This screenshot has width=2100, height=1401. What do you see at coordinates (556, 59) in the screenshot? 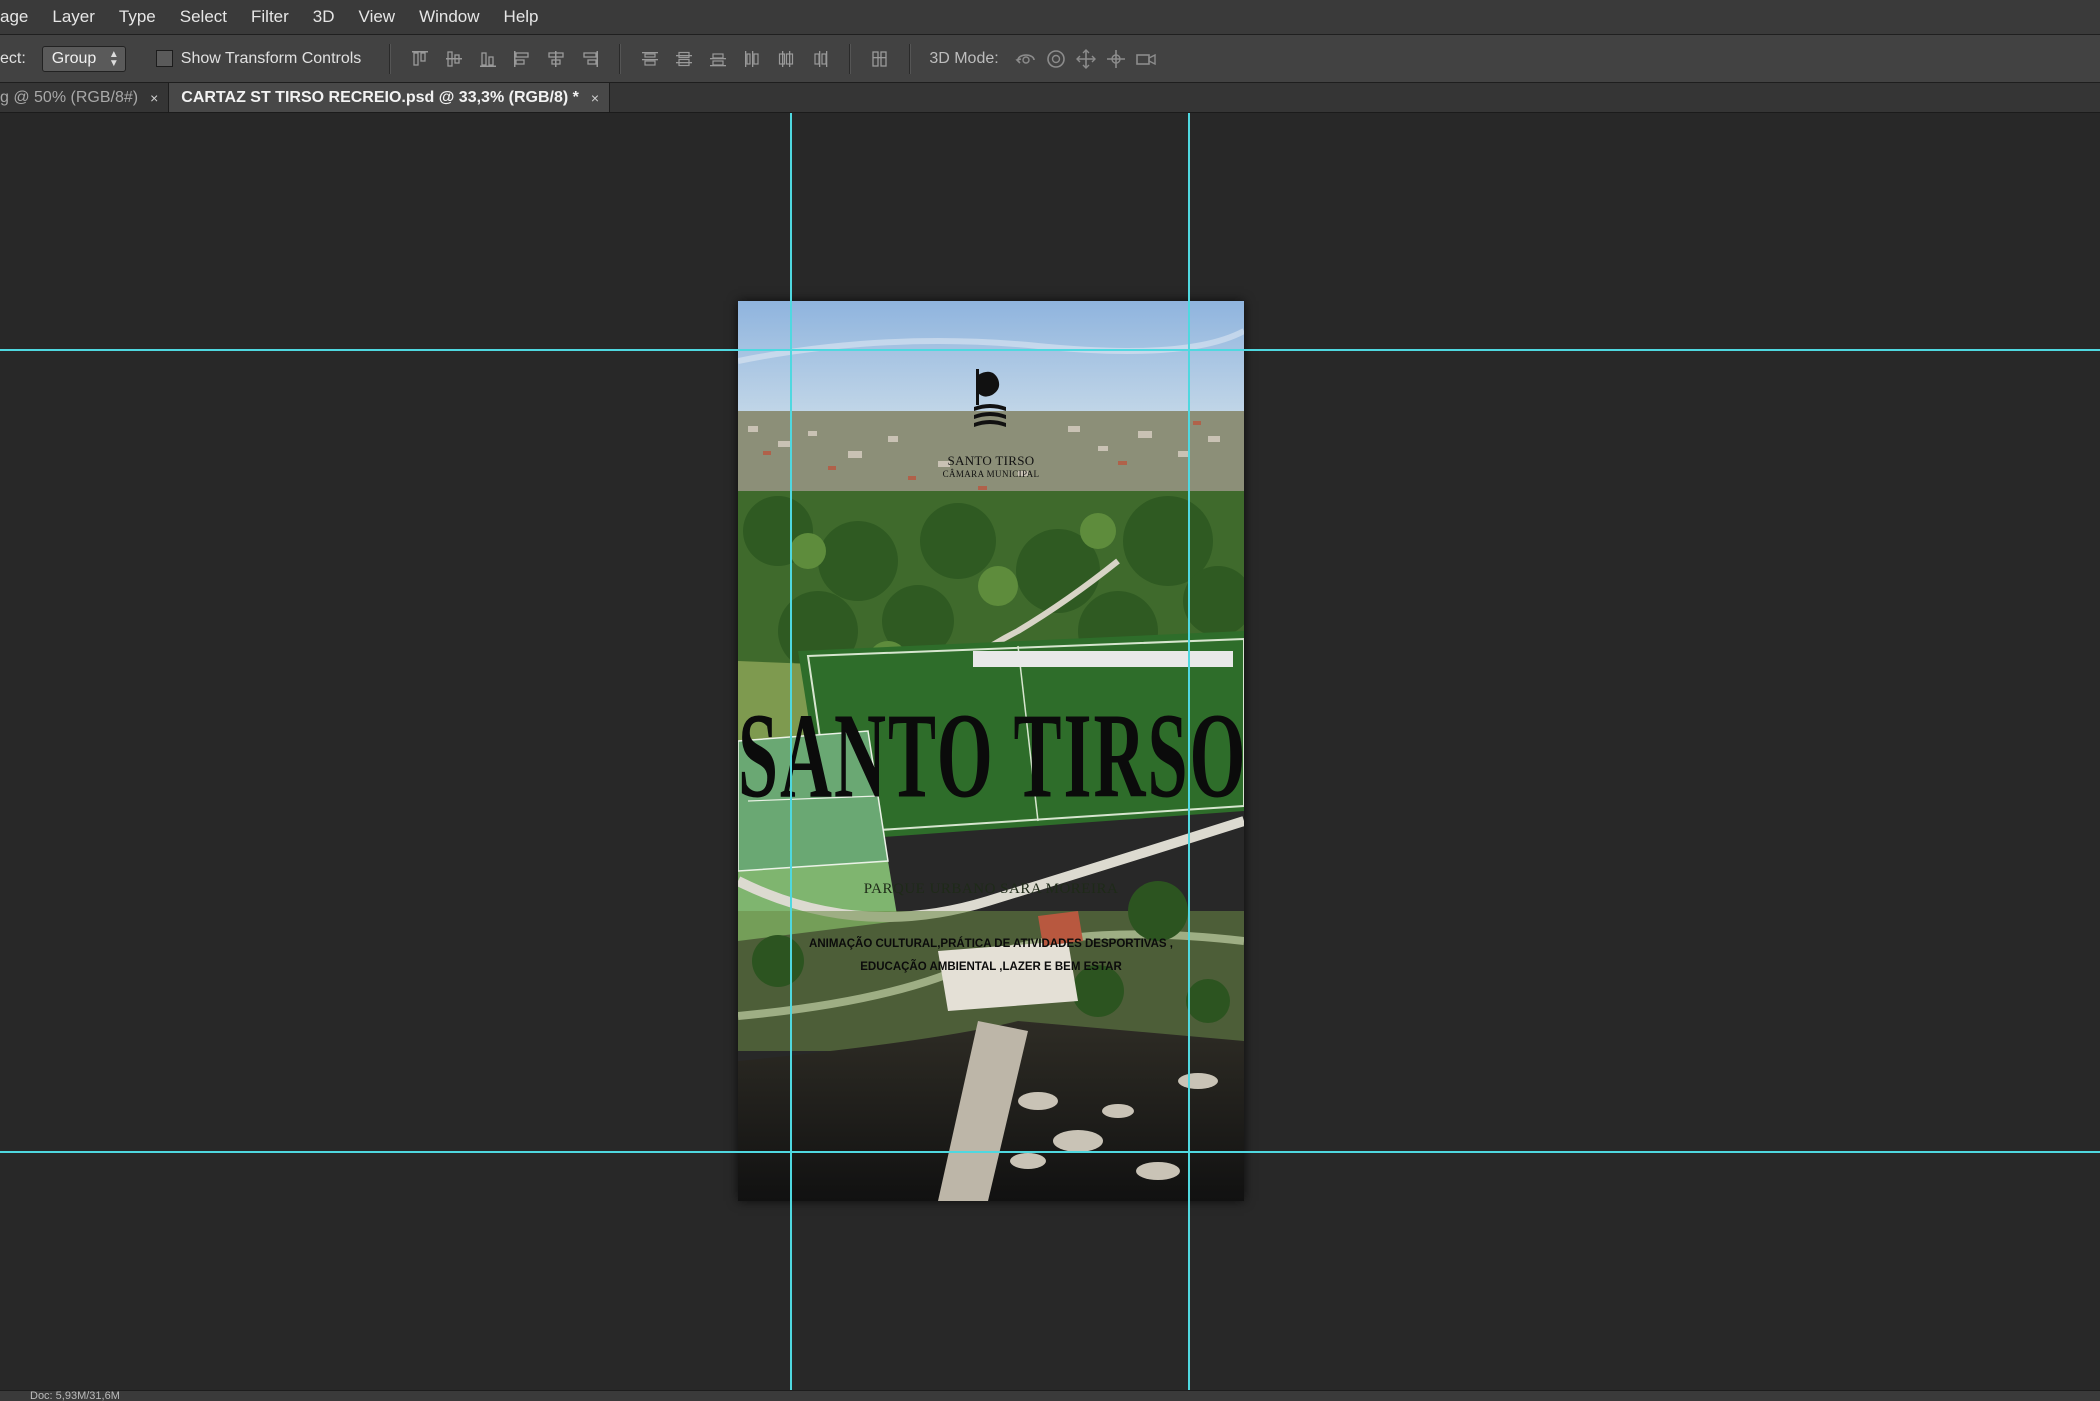
I see `align-horizontal-centers-icon` at bounding box center [556, 59].